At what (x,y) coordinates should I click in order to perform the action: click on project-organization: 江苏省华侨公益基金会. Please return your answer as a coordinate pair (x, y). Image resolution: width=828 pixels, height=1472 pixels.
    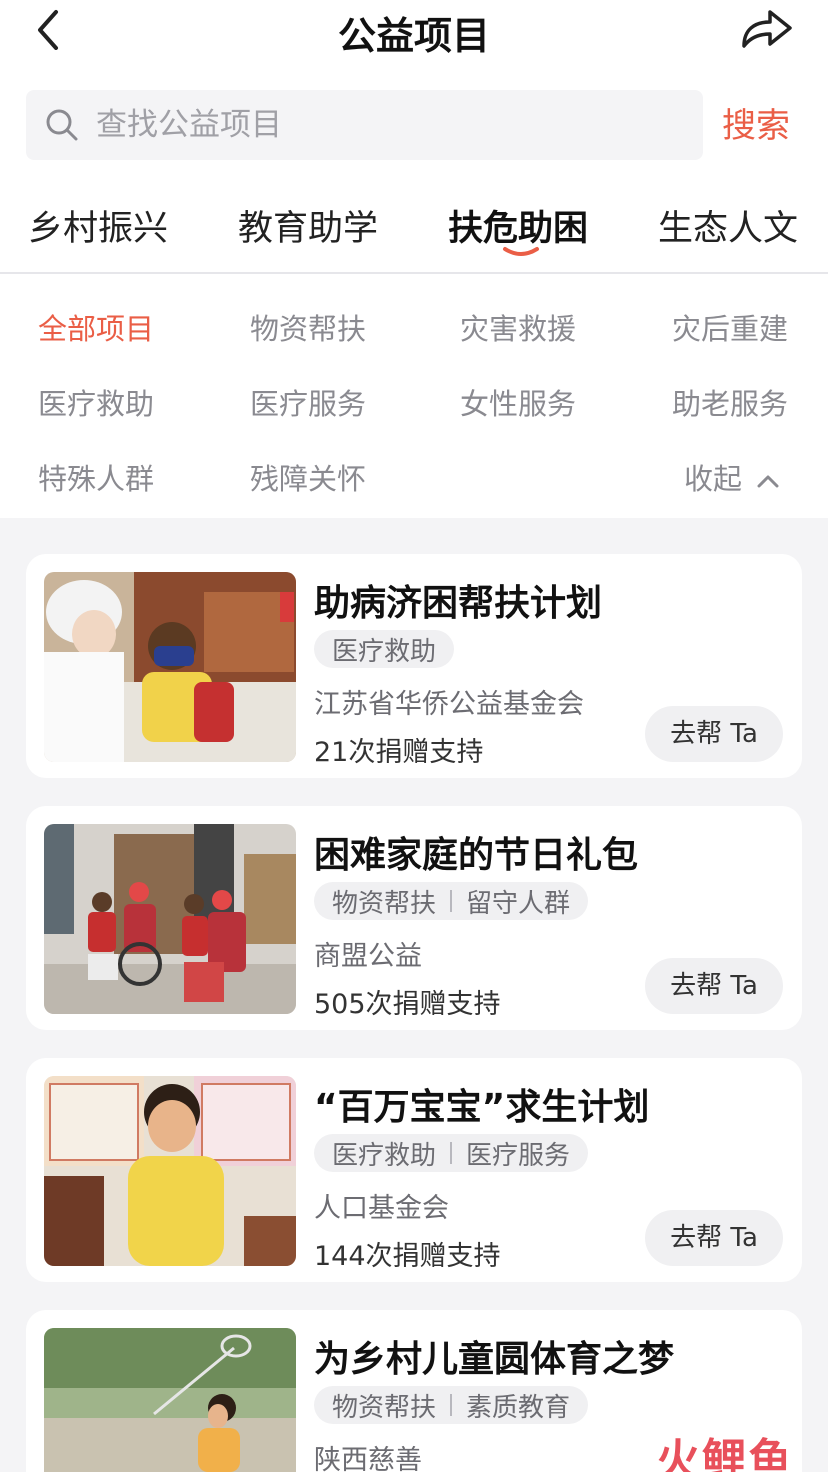
    Looking at the image, I should click on (449, 704).